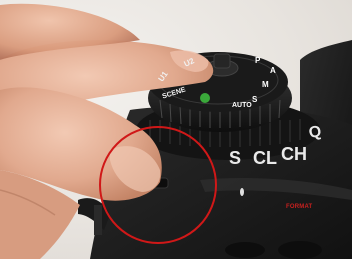  What do you see at coordinates (235, 158) in the screenshot?
I see `release-mode-label-s: S` at bounding box center [235, 158].